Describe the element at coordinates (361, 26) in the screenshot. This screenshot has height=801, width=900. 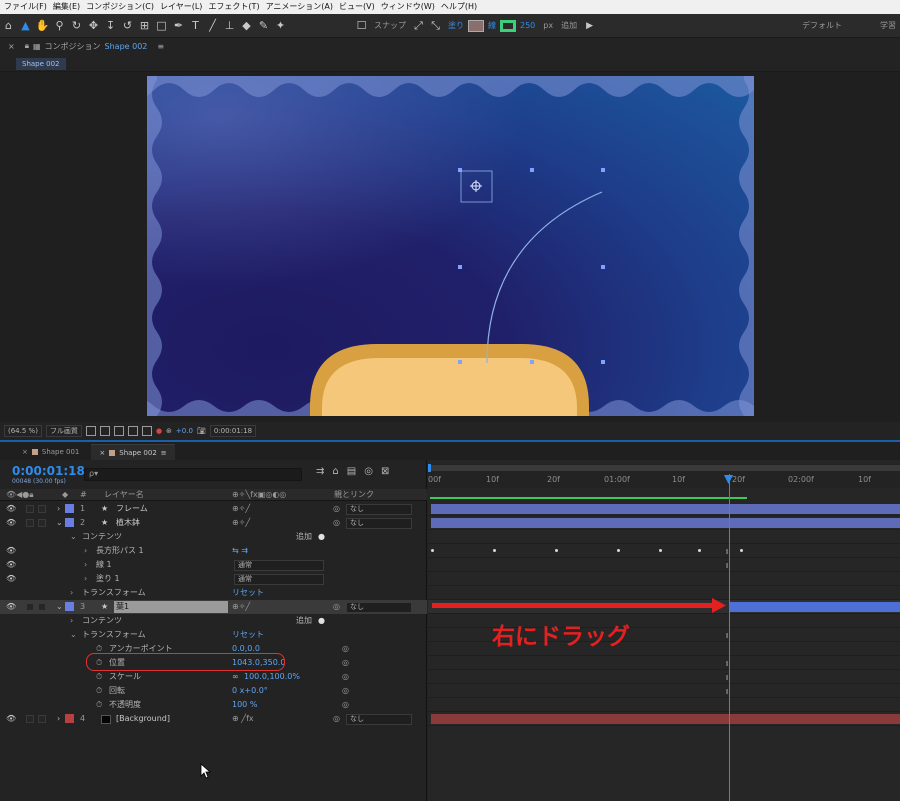
I see `snap-checkbox-icon: ☐` at that location.